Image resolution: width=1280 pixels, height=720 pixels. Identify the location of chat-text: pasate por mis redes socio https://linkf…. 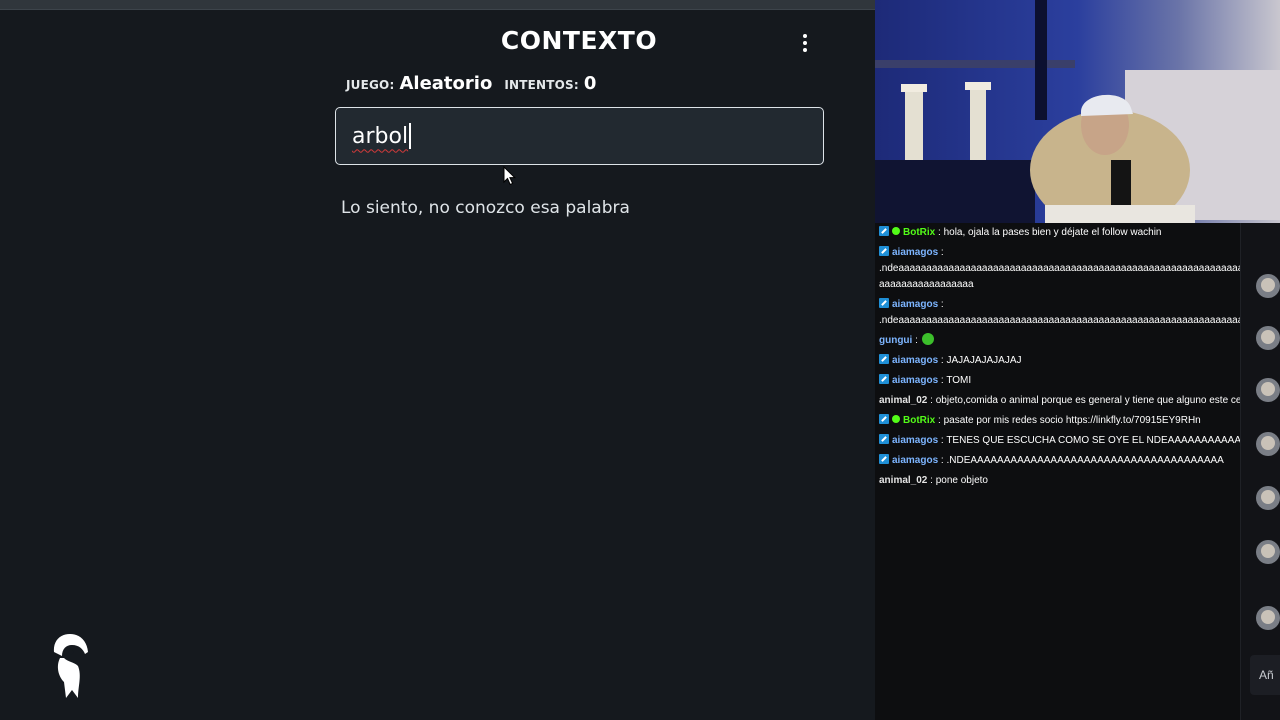
(1072, 420).